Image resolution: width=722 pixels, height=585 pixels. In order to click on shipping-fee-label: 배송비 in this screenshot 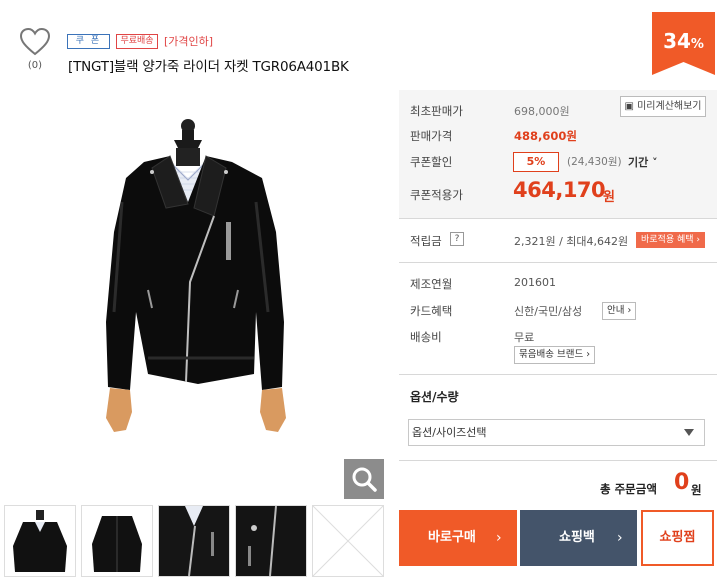, I will do `click(426, 337)`.